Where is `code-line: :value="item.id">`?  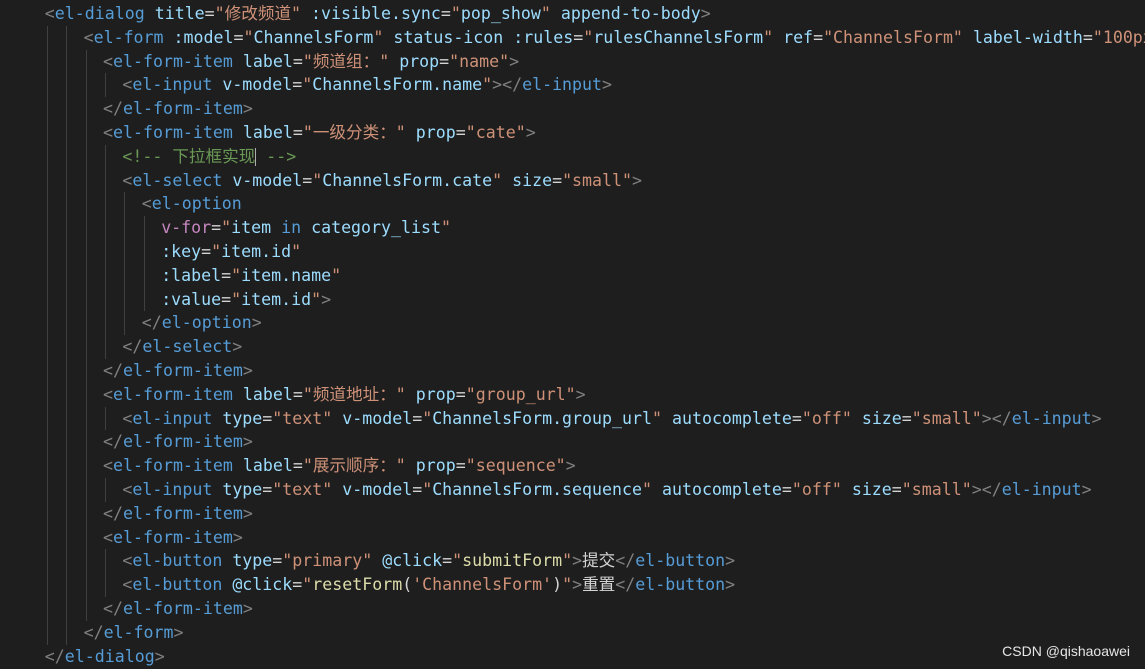
code-line: :value="item.id"> is located at coordinates (572, 299).